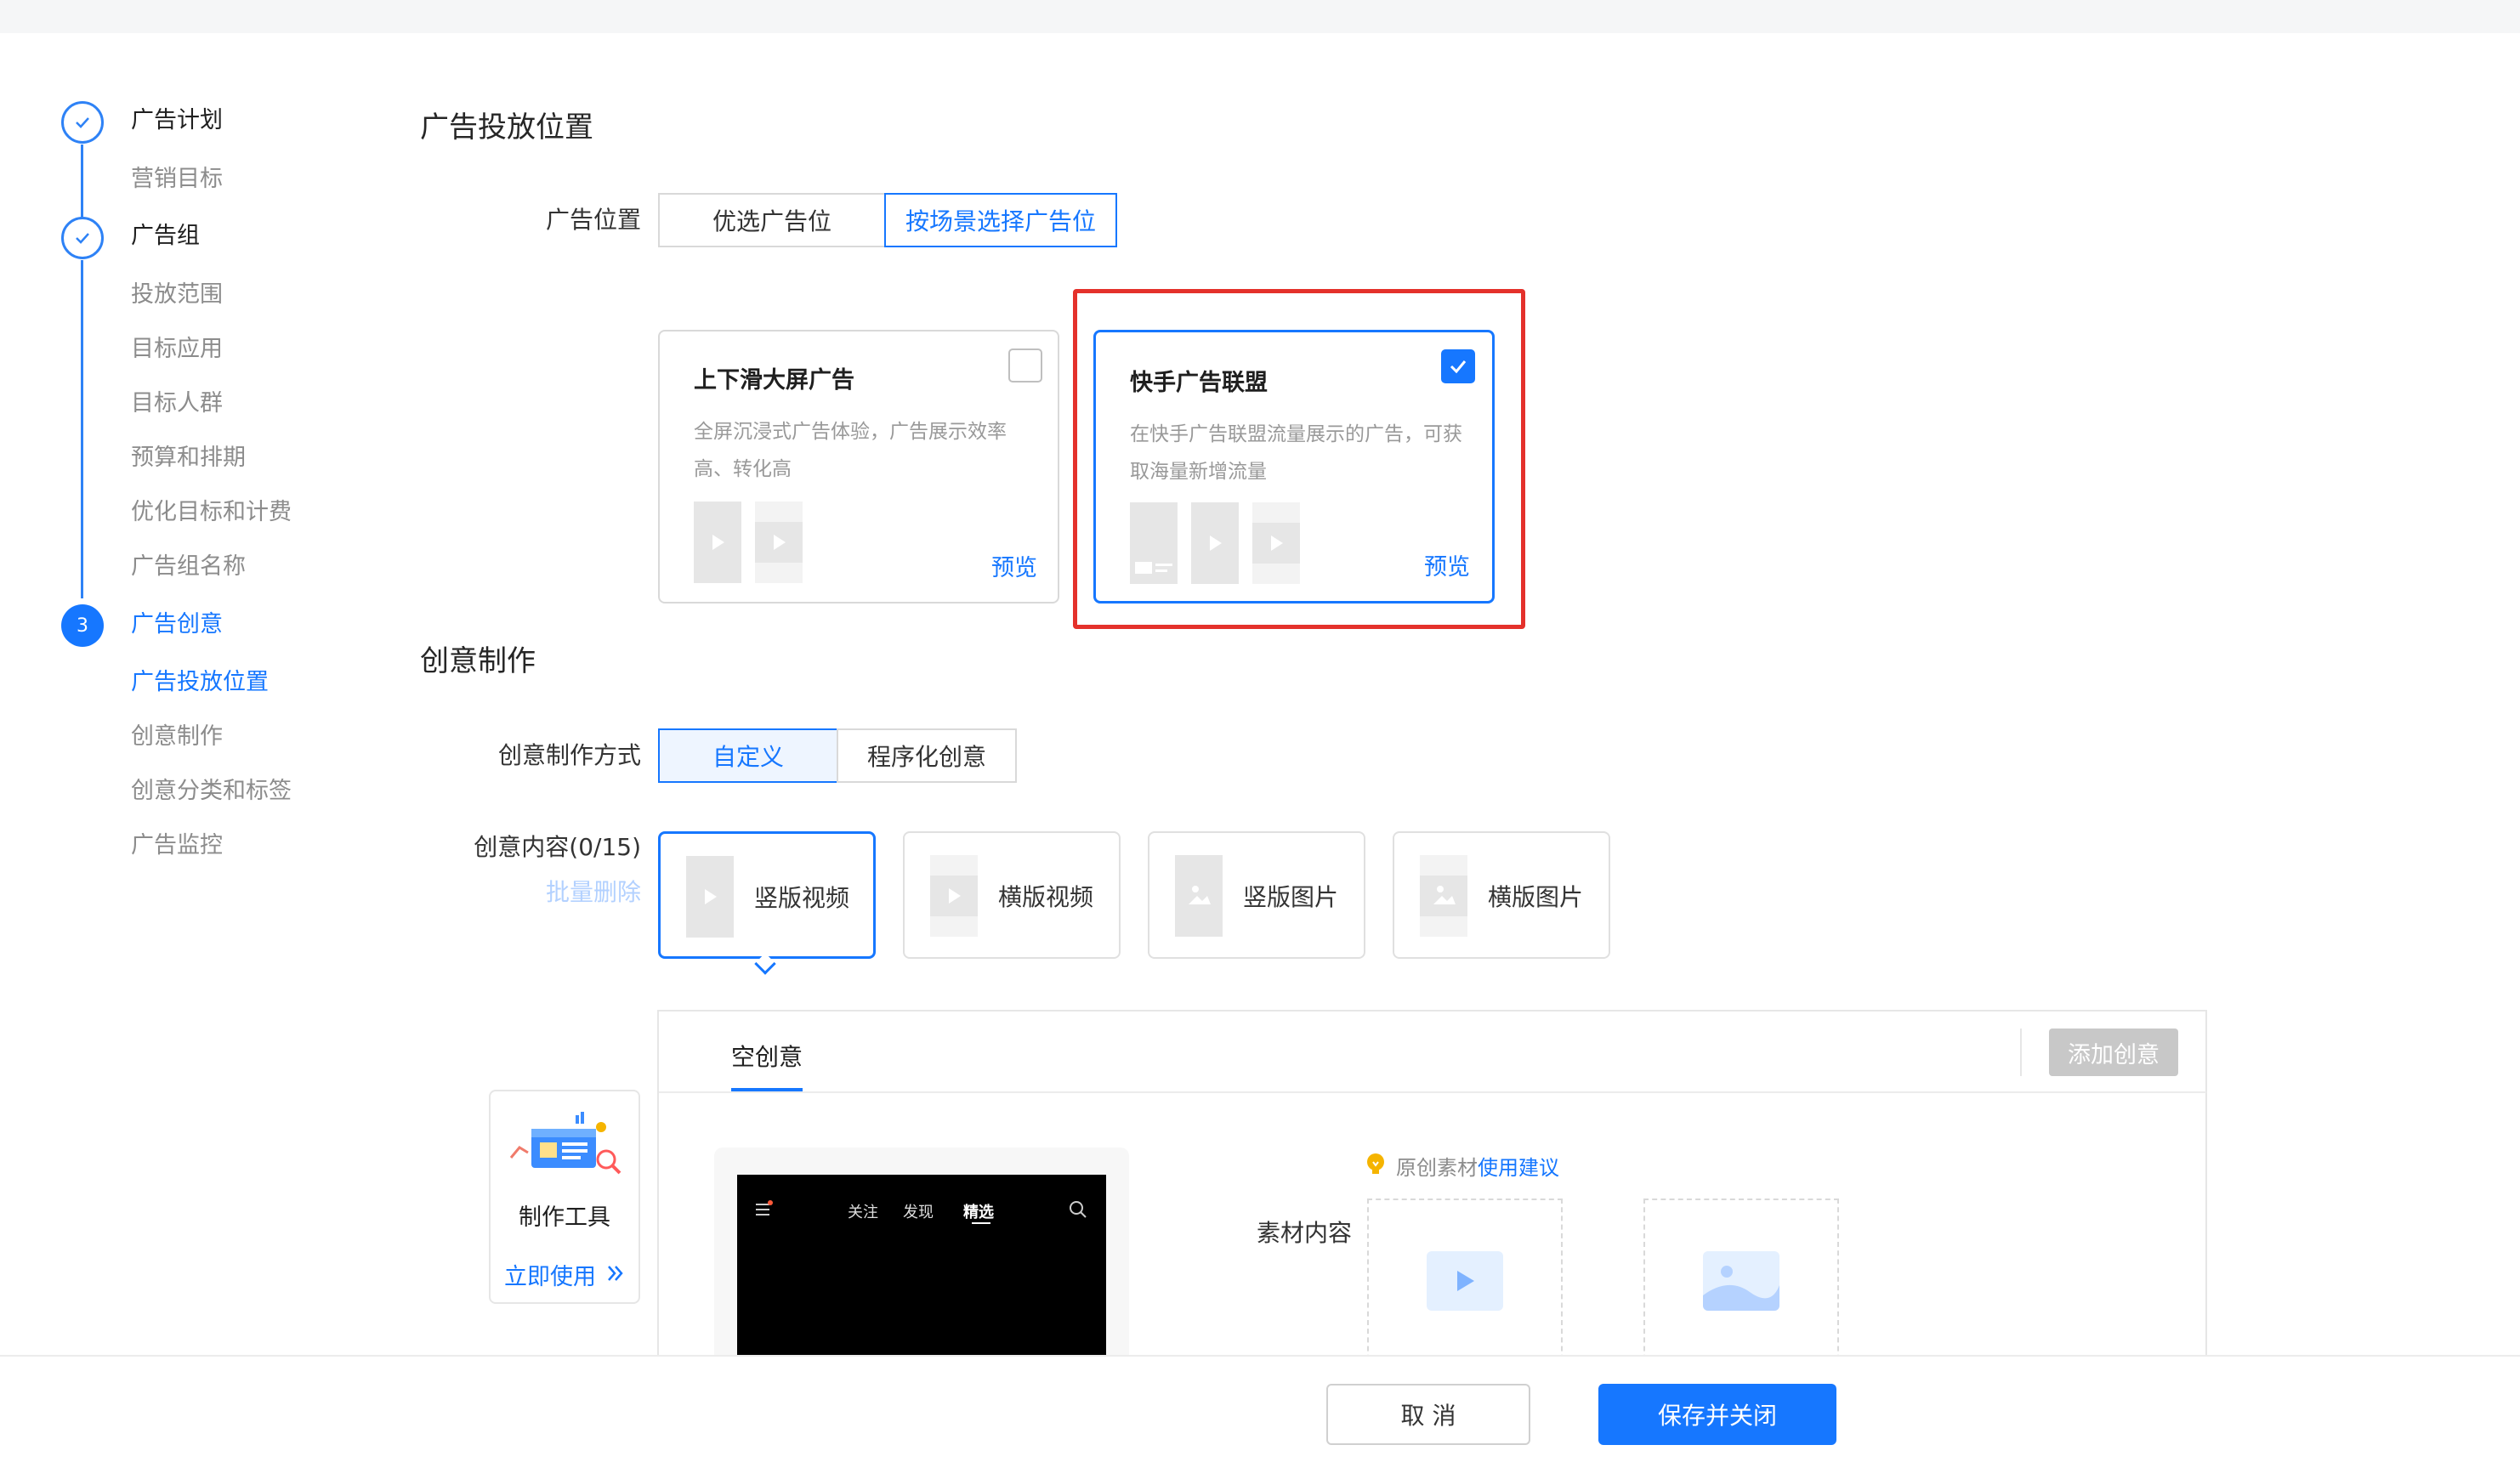 This screenshot has height=1462, width=2520. I want to click on footer-bar, so click(1260, 1408).